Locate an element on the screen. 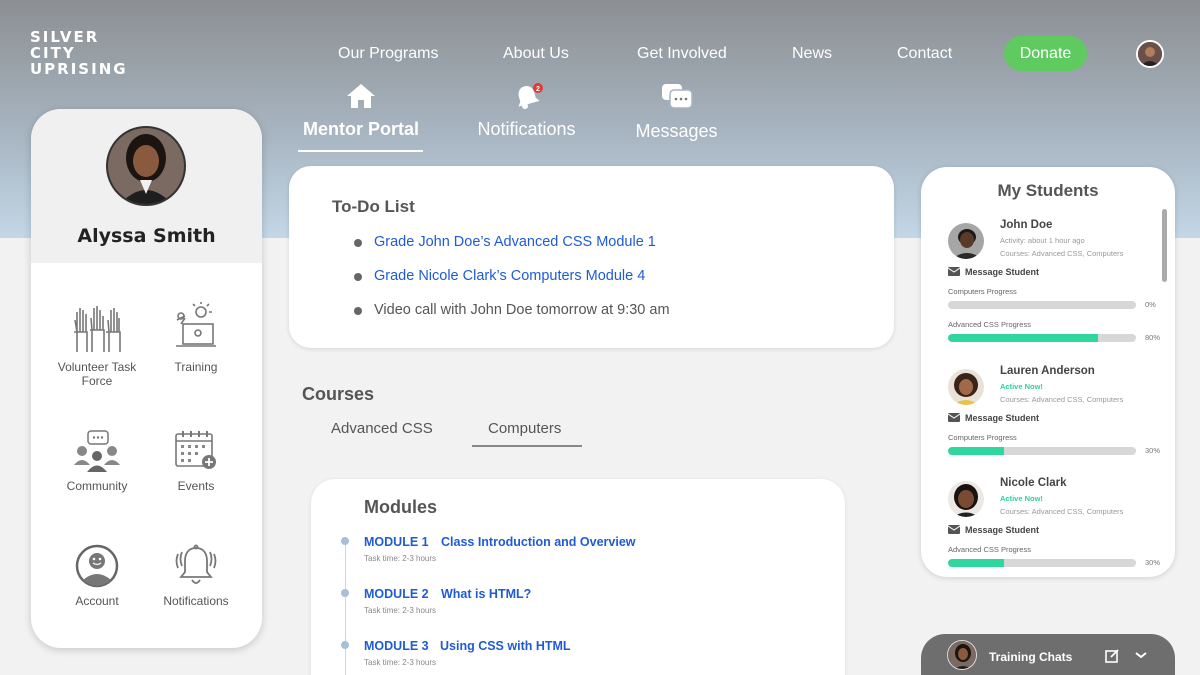 The height and width of the screenshot is (675, 1200). compose-icon is located at coordinates (1112, 656).